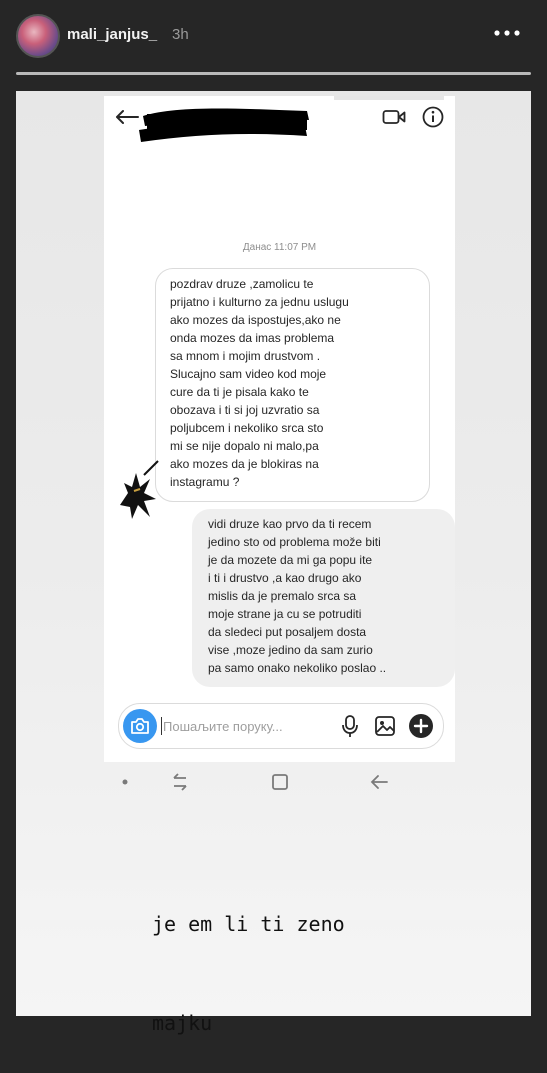 The width and height of the screenshot is (547, 1073). Describe the element at coordinates (125, 782) in the screenshot. I see `nav-dot-icon` at that location.